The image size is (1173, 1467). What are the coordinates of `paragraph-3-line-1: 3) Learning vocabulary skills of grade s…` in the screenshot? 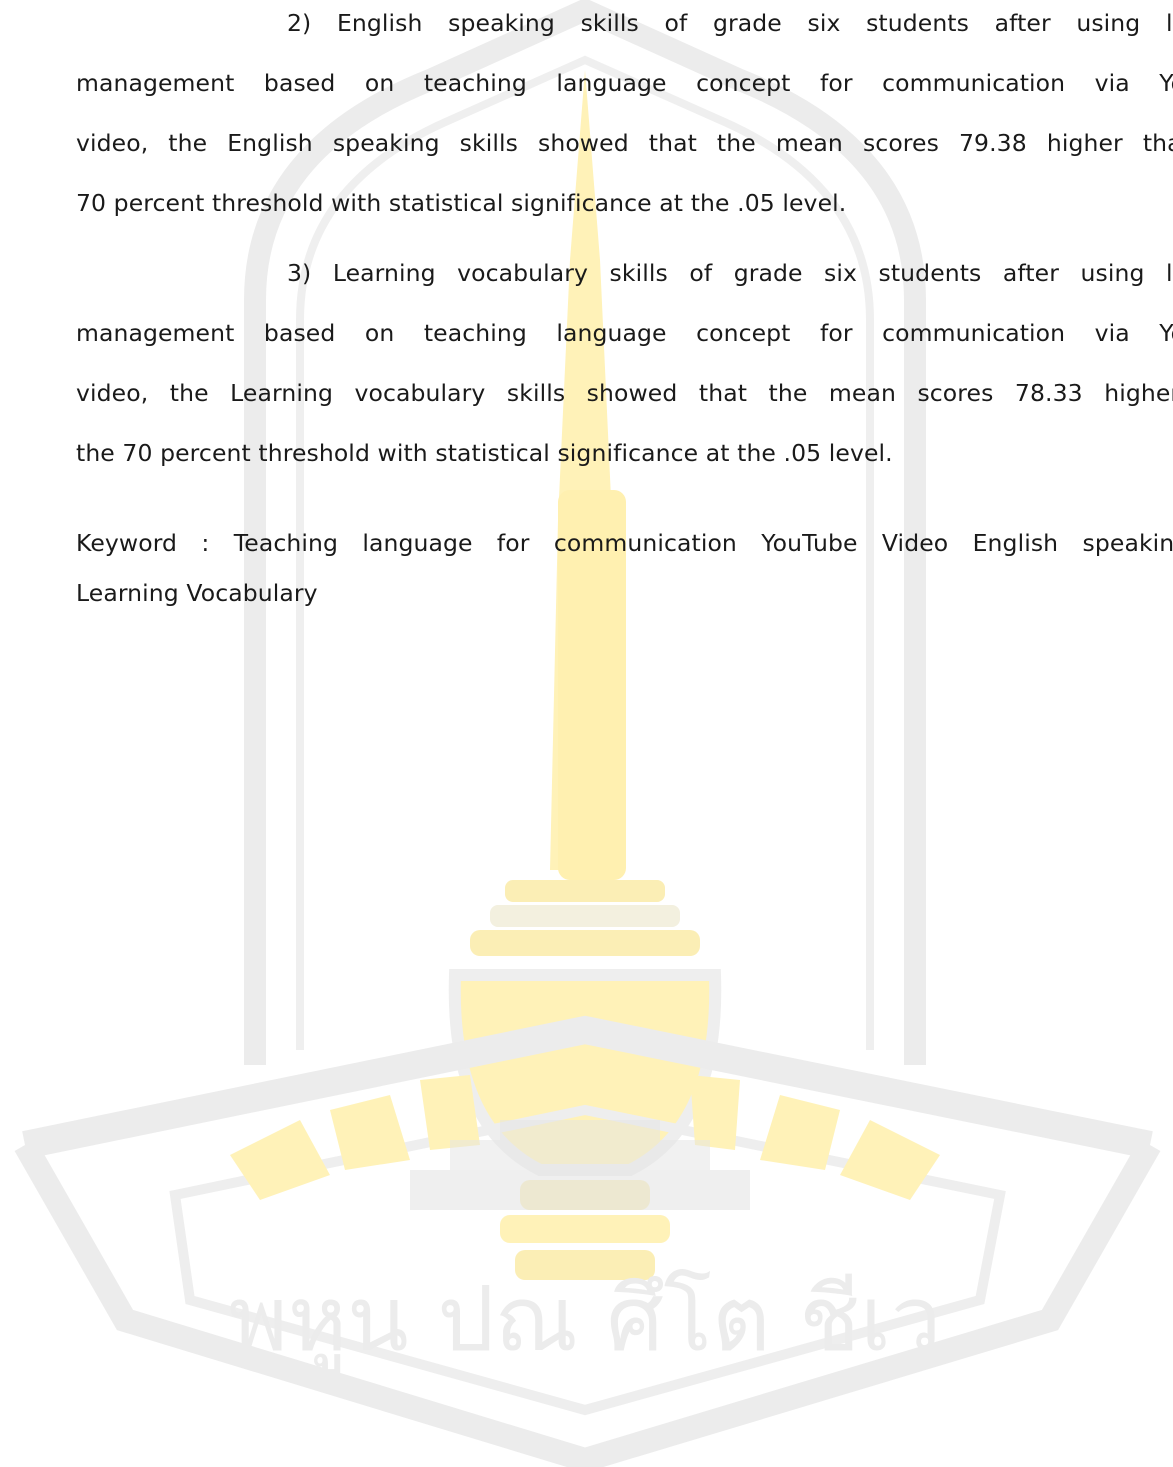 It's located at (730, 273).